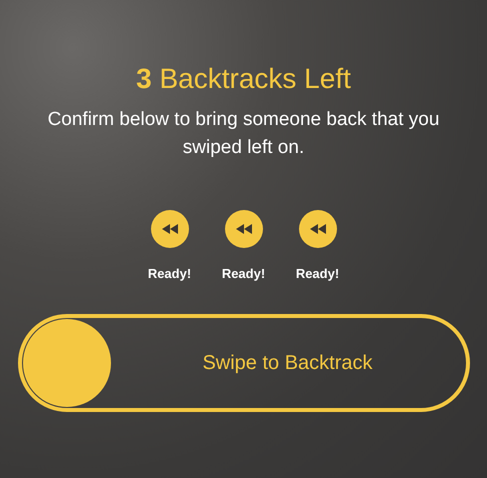  I want to click on title: 3 Backtracks Left, so click(243, 79).